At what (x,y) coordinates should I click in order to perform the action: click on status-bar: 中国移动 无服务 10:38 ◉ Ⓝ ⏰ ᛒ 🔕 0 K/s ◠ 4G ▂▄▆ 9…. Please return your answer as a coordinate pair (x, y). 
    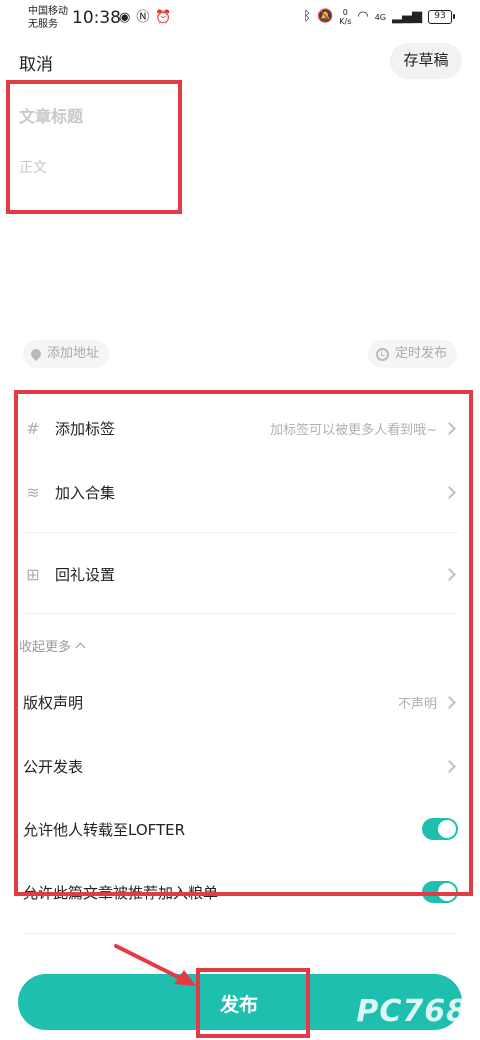
    Looking at the image, I should click on (240, 18).